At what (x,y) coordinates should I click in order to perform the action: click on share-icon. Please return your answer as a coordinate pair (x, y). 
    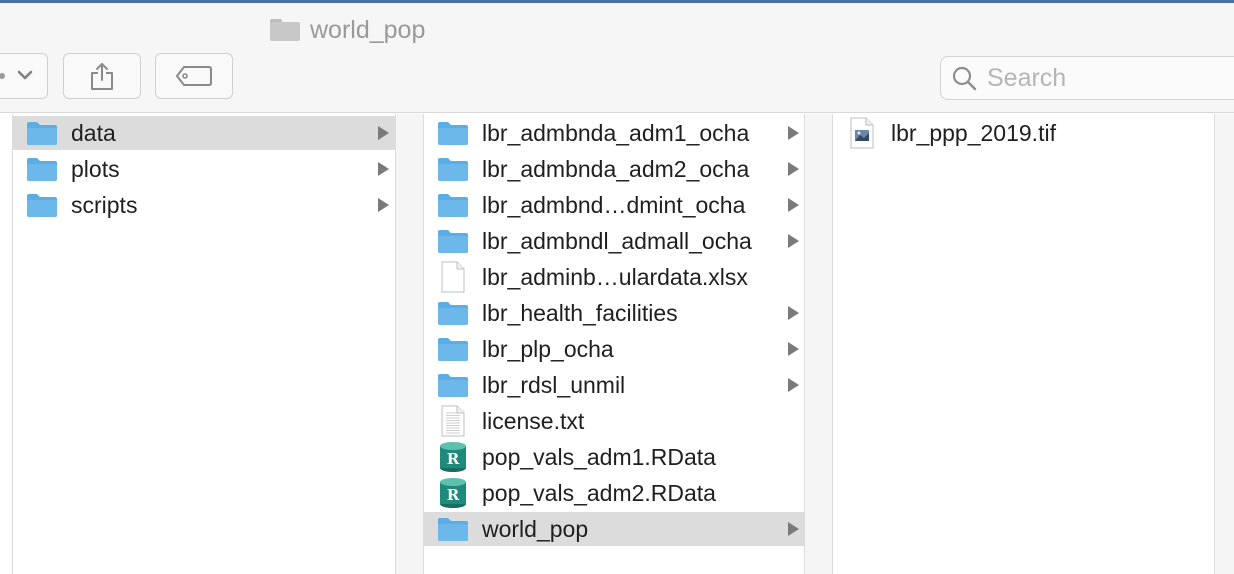
    Looking at the image, I should click on (102, 76).